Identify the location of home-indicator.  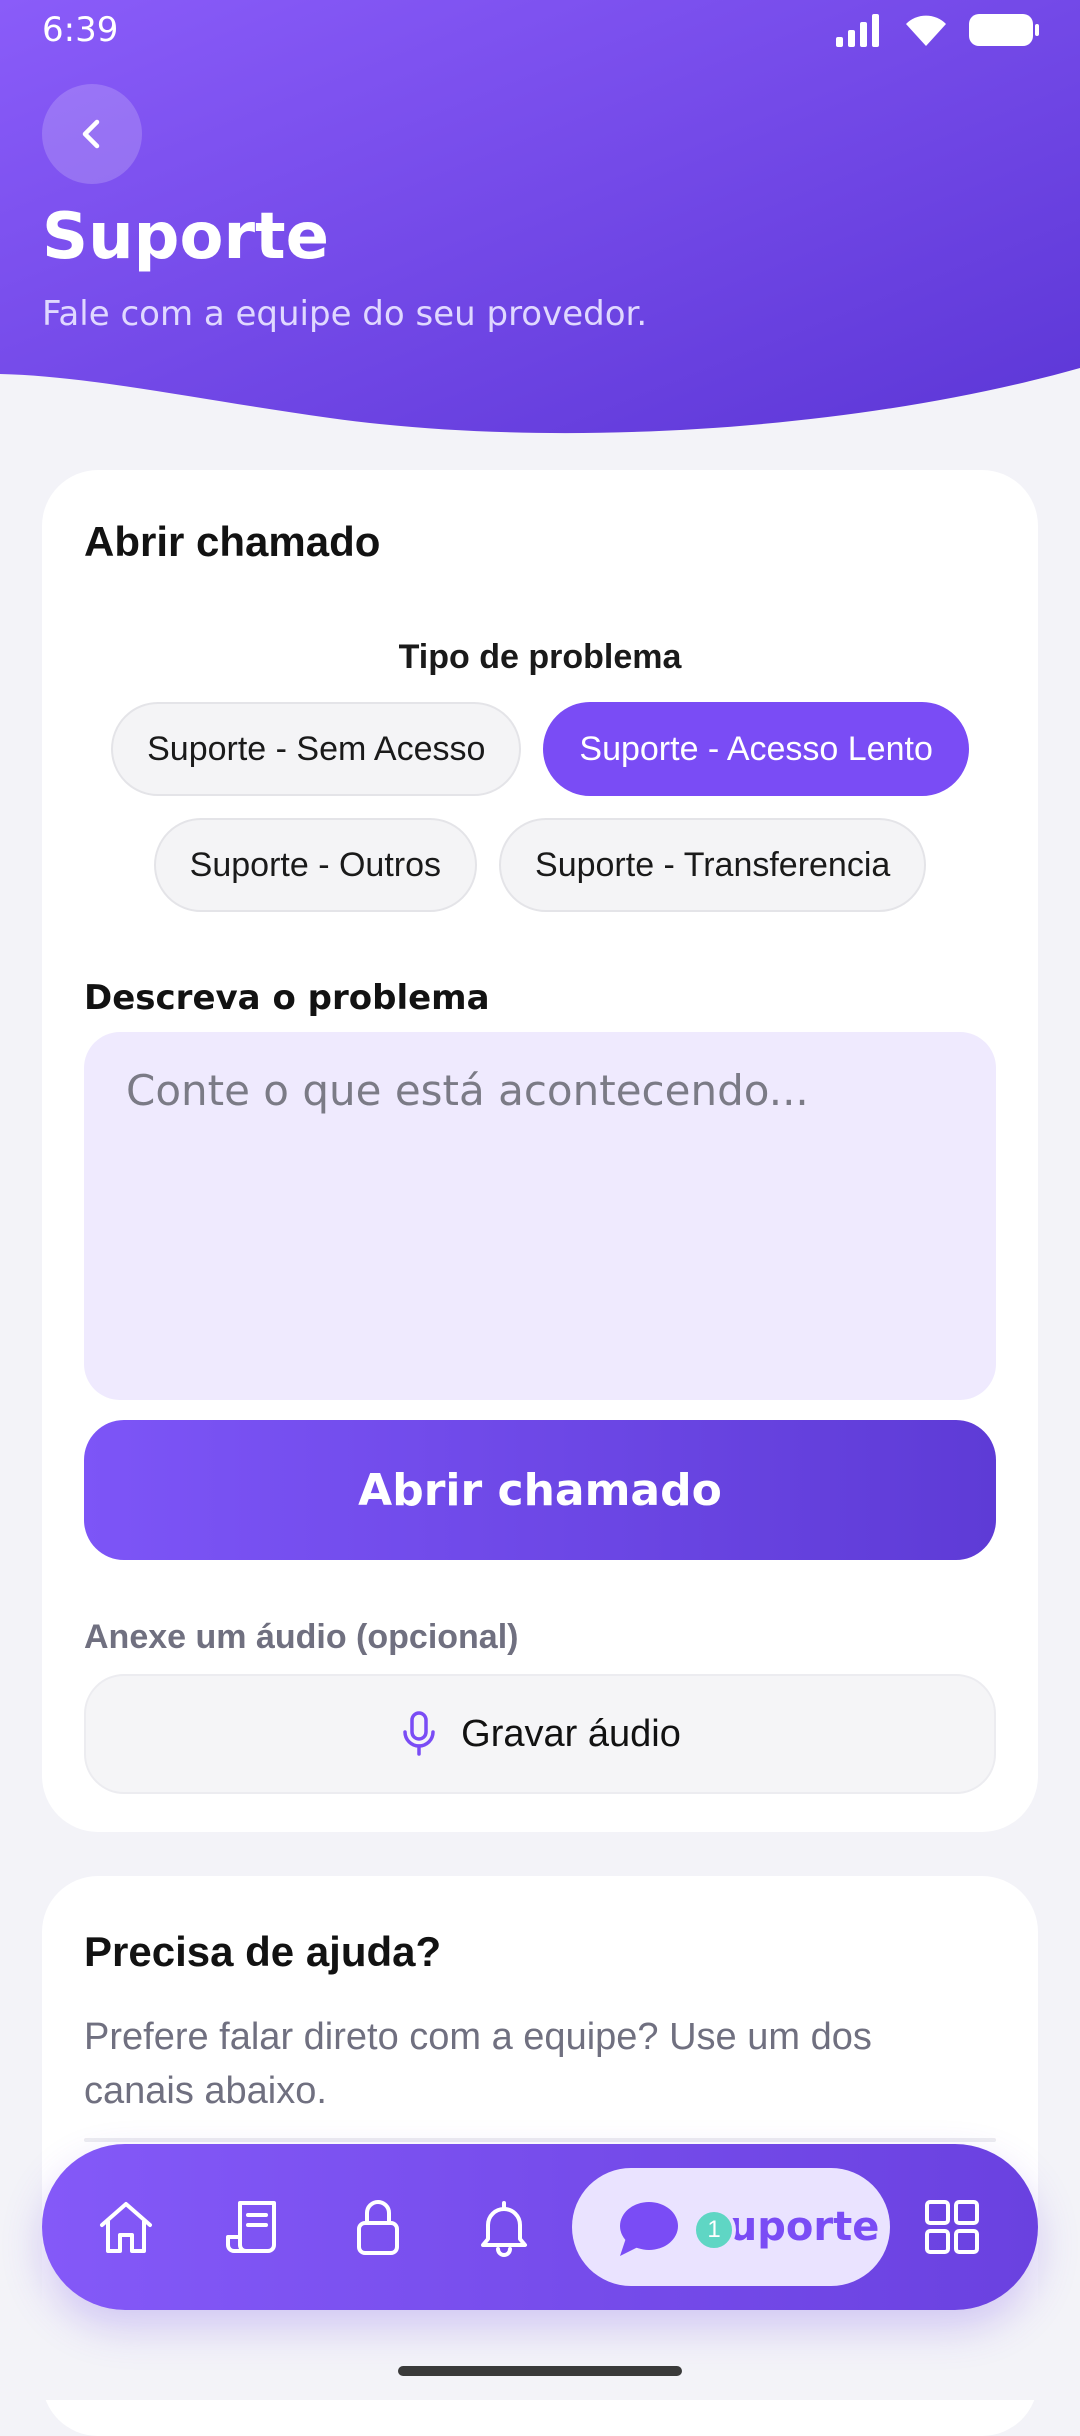
(540, 2371).